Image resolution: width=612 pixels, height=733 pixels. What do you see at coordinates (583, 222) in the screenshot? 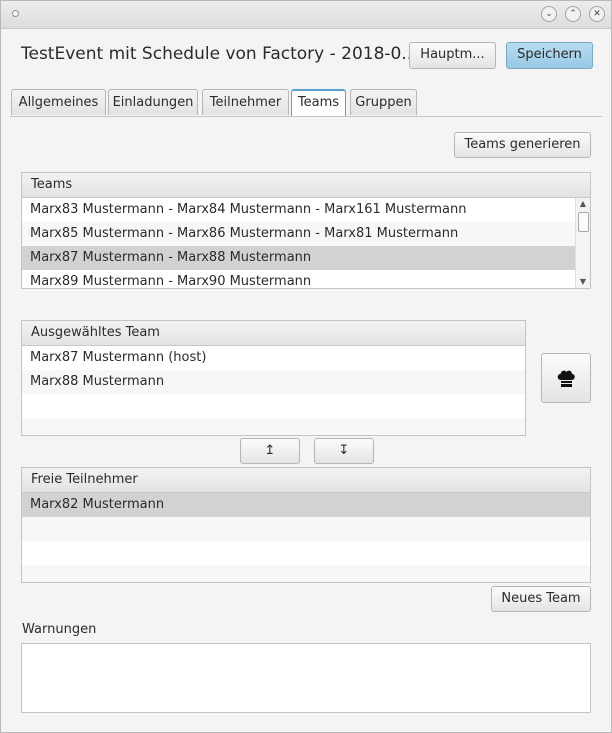
I see `scroll-thumb` at bounding box center [583, 222].